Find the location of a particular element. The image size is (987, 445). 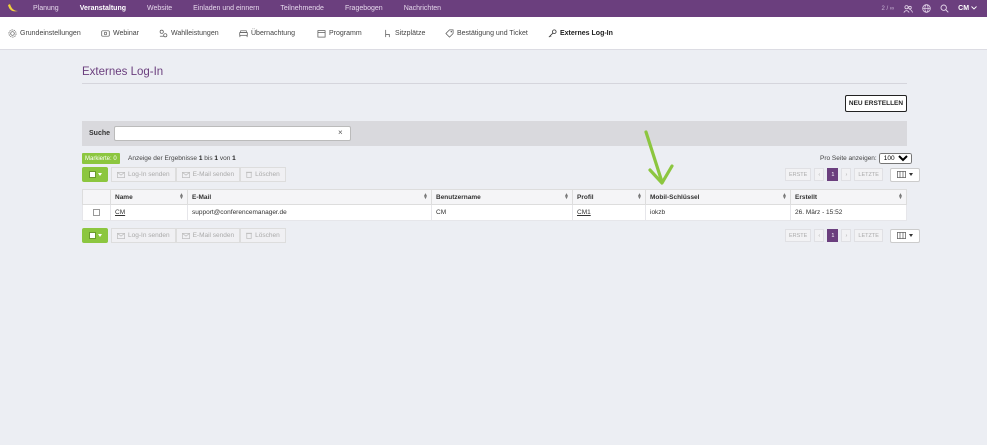

header-username: Benutzername ▲ ▼ is located at coordinates (502, 197).